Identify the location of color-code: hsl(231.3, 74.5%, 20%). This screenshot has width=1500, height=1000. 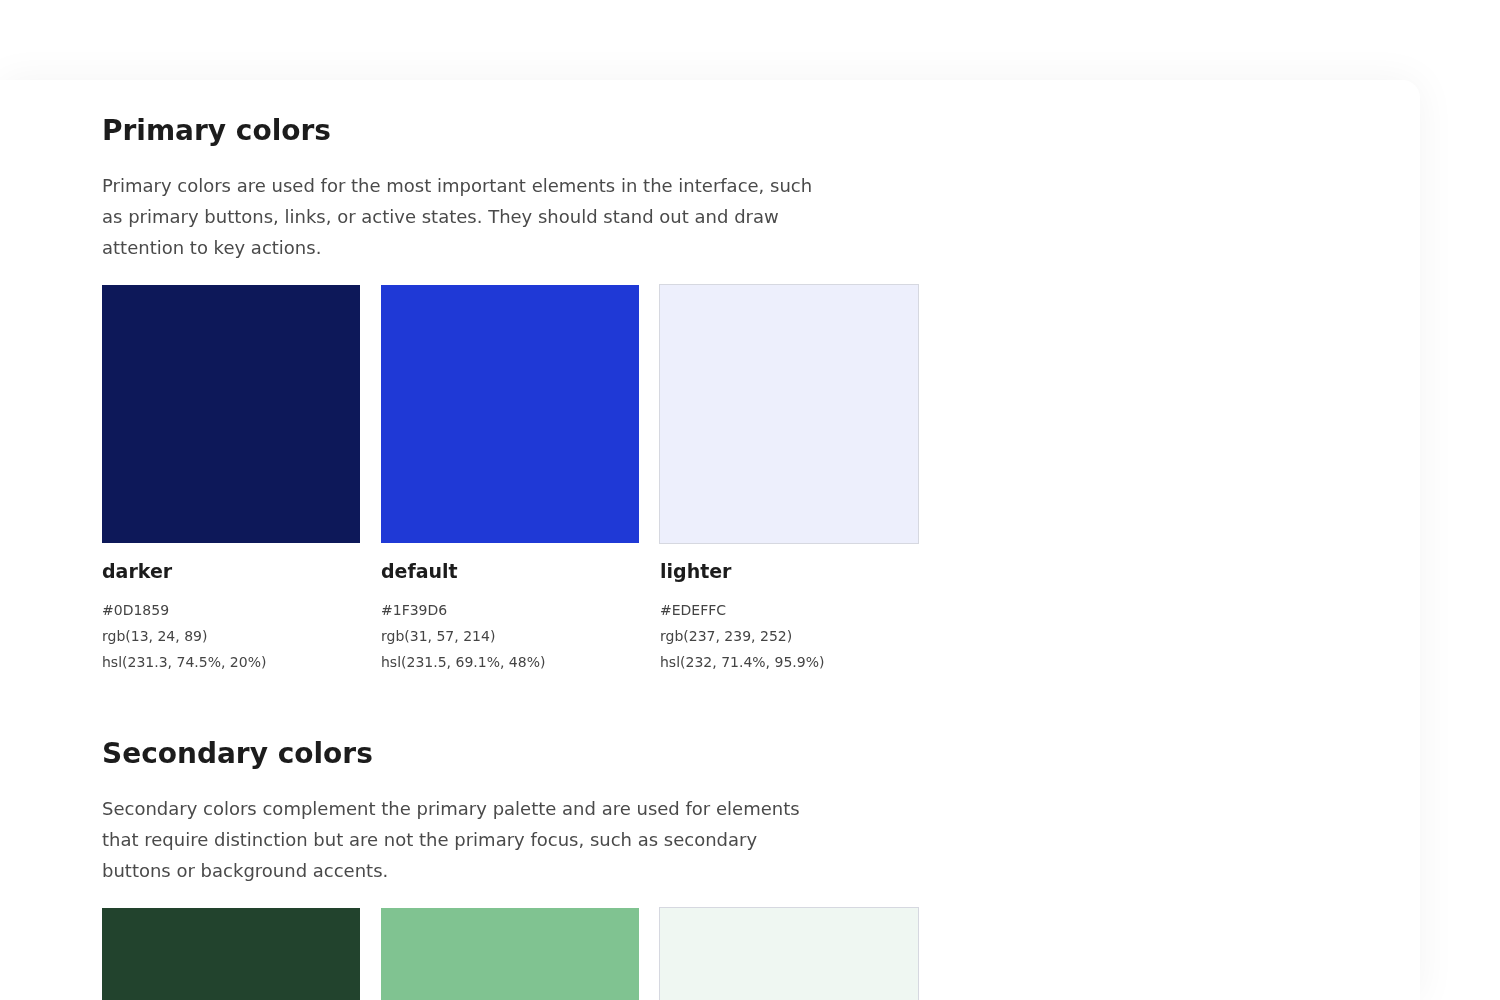
(185, 663).